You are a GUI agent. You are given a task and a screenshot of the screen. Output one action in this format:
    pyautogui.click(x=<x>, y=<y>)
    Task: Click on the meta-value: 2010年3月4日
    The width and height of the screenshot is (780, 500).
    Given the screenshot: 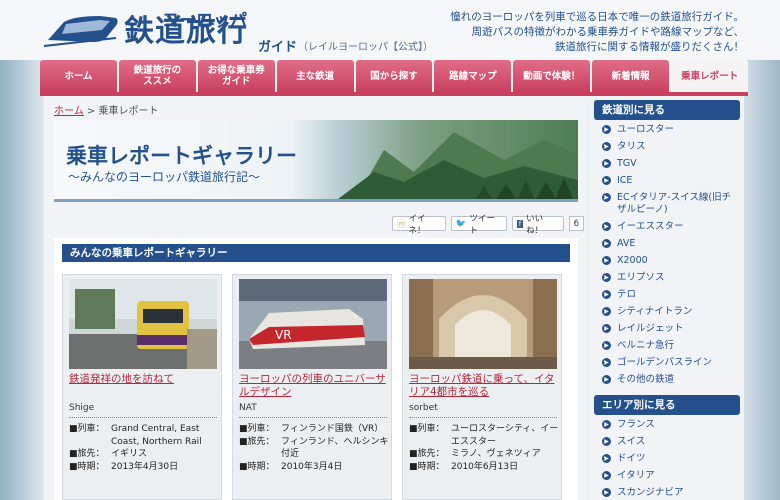 What is the action you would take?
    pyautogui.click(x=312, y=466)
    